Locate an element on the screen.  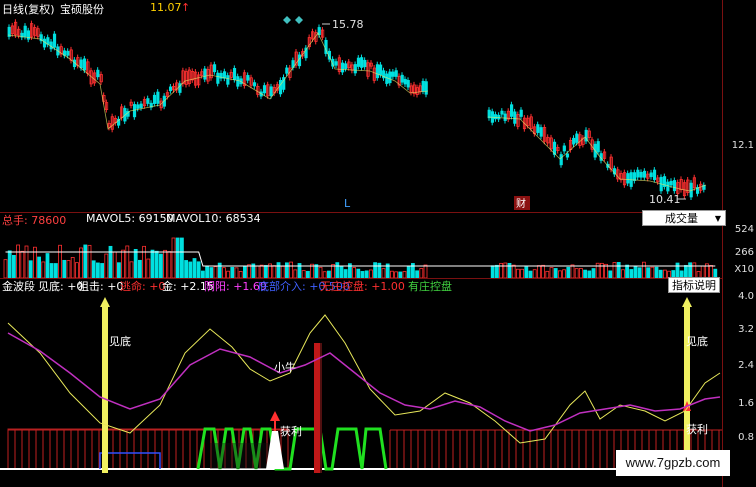
period-label: 日线(复权) is located at coordinates (28, 9).